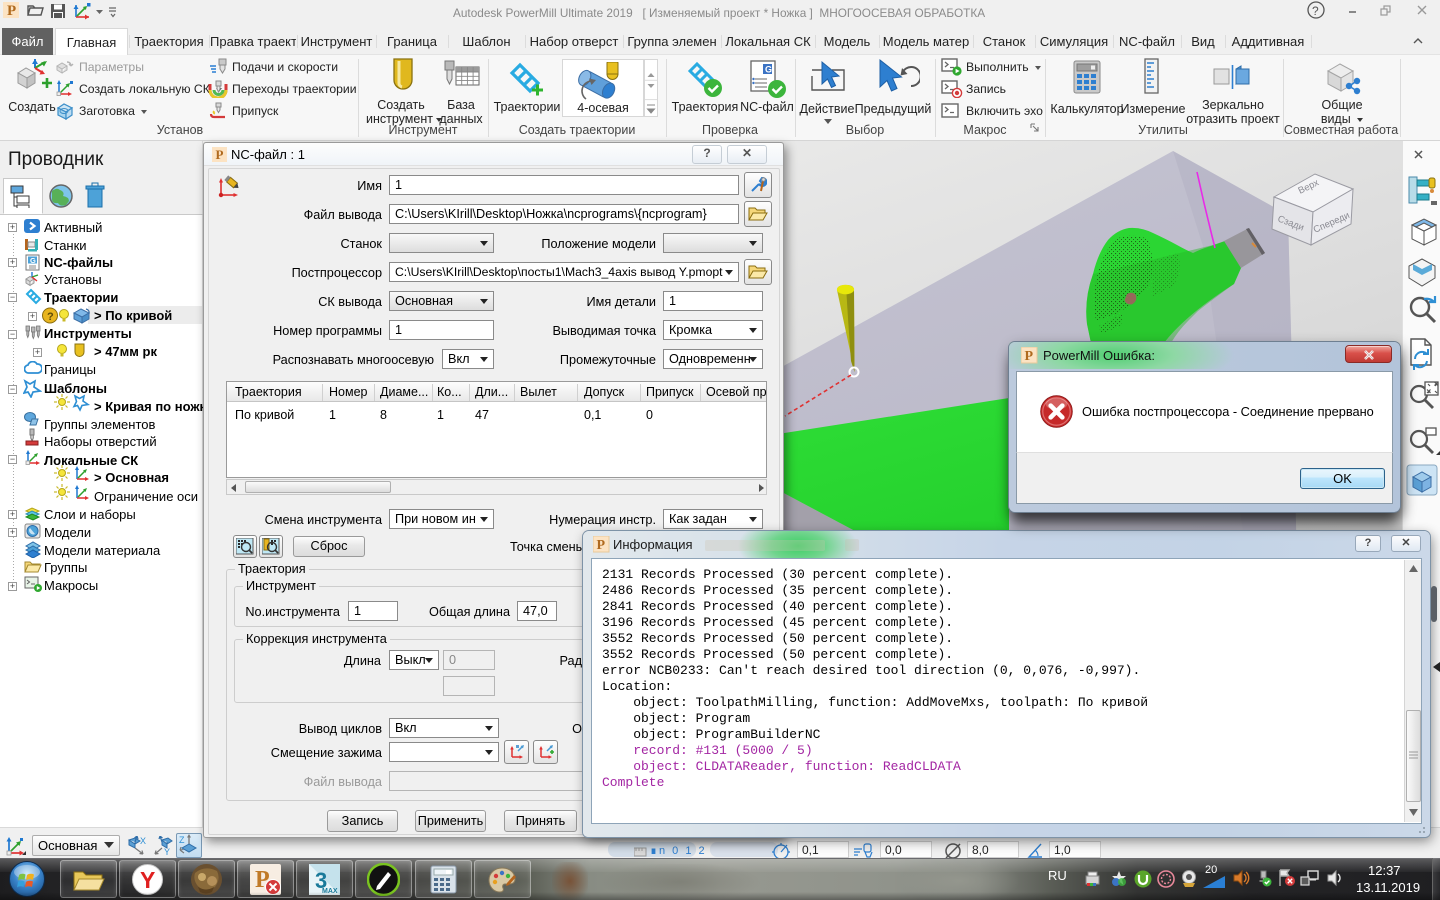  I want to click on svg-text: MAX, so click(330, 891).